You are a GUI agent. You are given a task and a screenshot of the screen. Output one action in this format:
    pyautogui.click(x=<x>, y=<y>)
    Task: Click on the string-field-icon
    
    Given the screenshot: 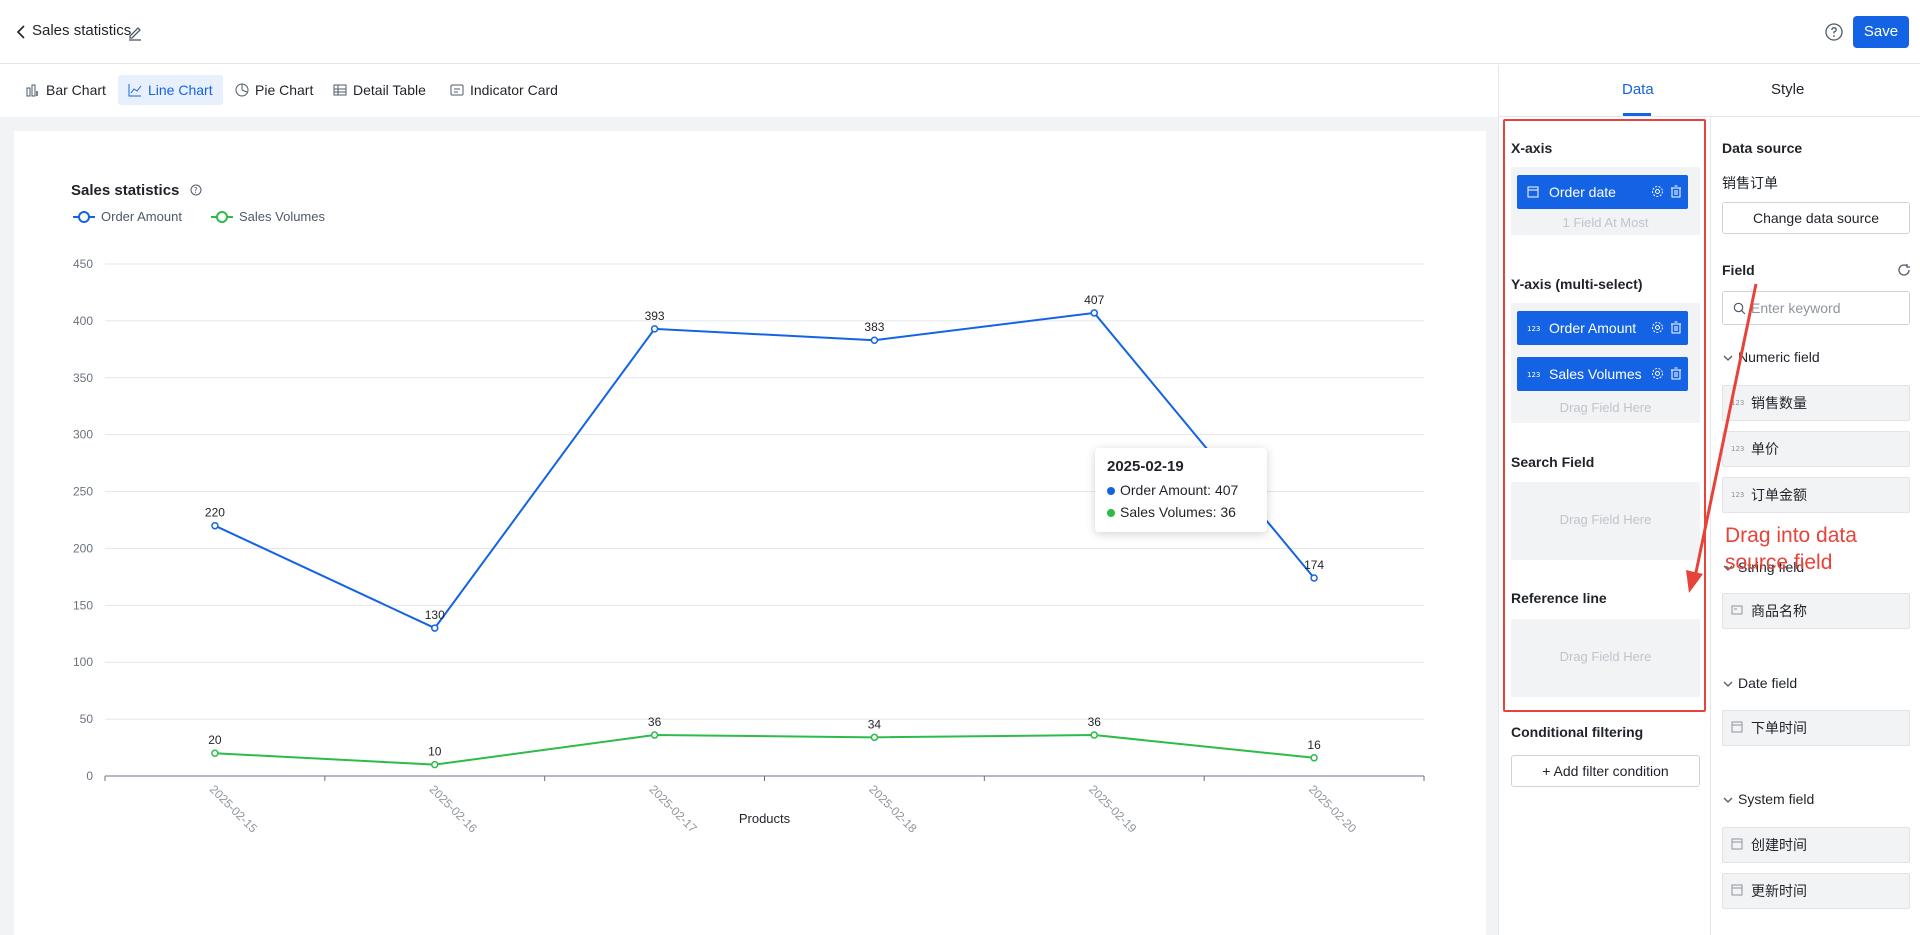 What is the action you would take?
    pyautogui.click(x=1737, y=610)
    